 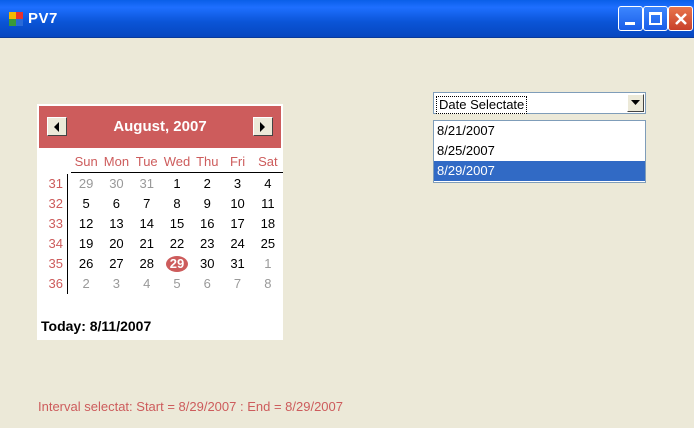 What do you see at coordinates (237, 184) in the screenshot?
I see `calendar-day: 3` at bounding box center [237, 184].